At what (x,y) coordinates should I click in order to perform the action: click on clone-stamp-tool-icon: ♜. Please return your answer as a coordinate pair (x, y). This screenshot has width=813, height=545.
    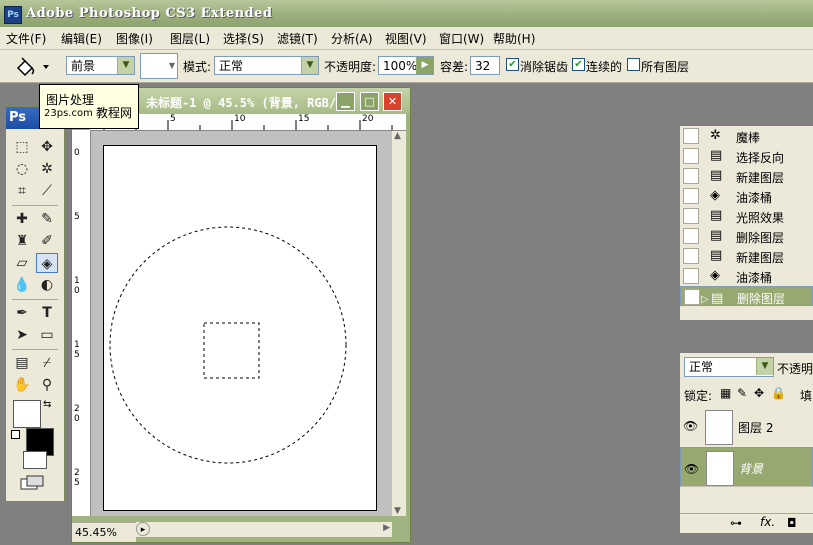
    Looking at the image, I should click on (22, 241).